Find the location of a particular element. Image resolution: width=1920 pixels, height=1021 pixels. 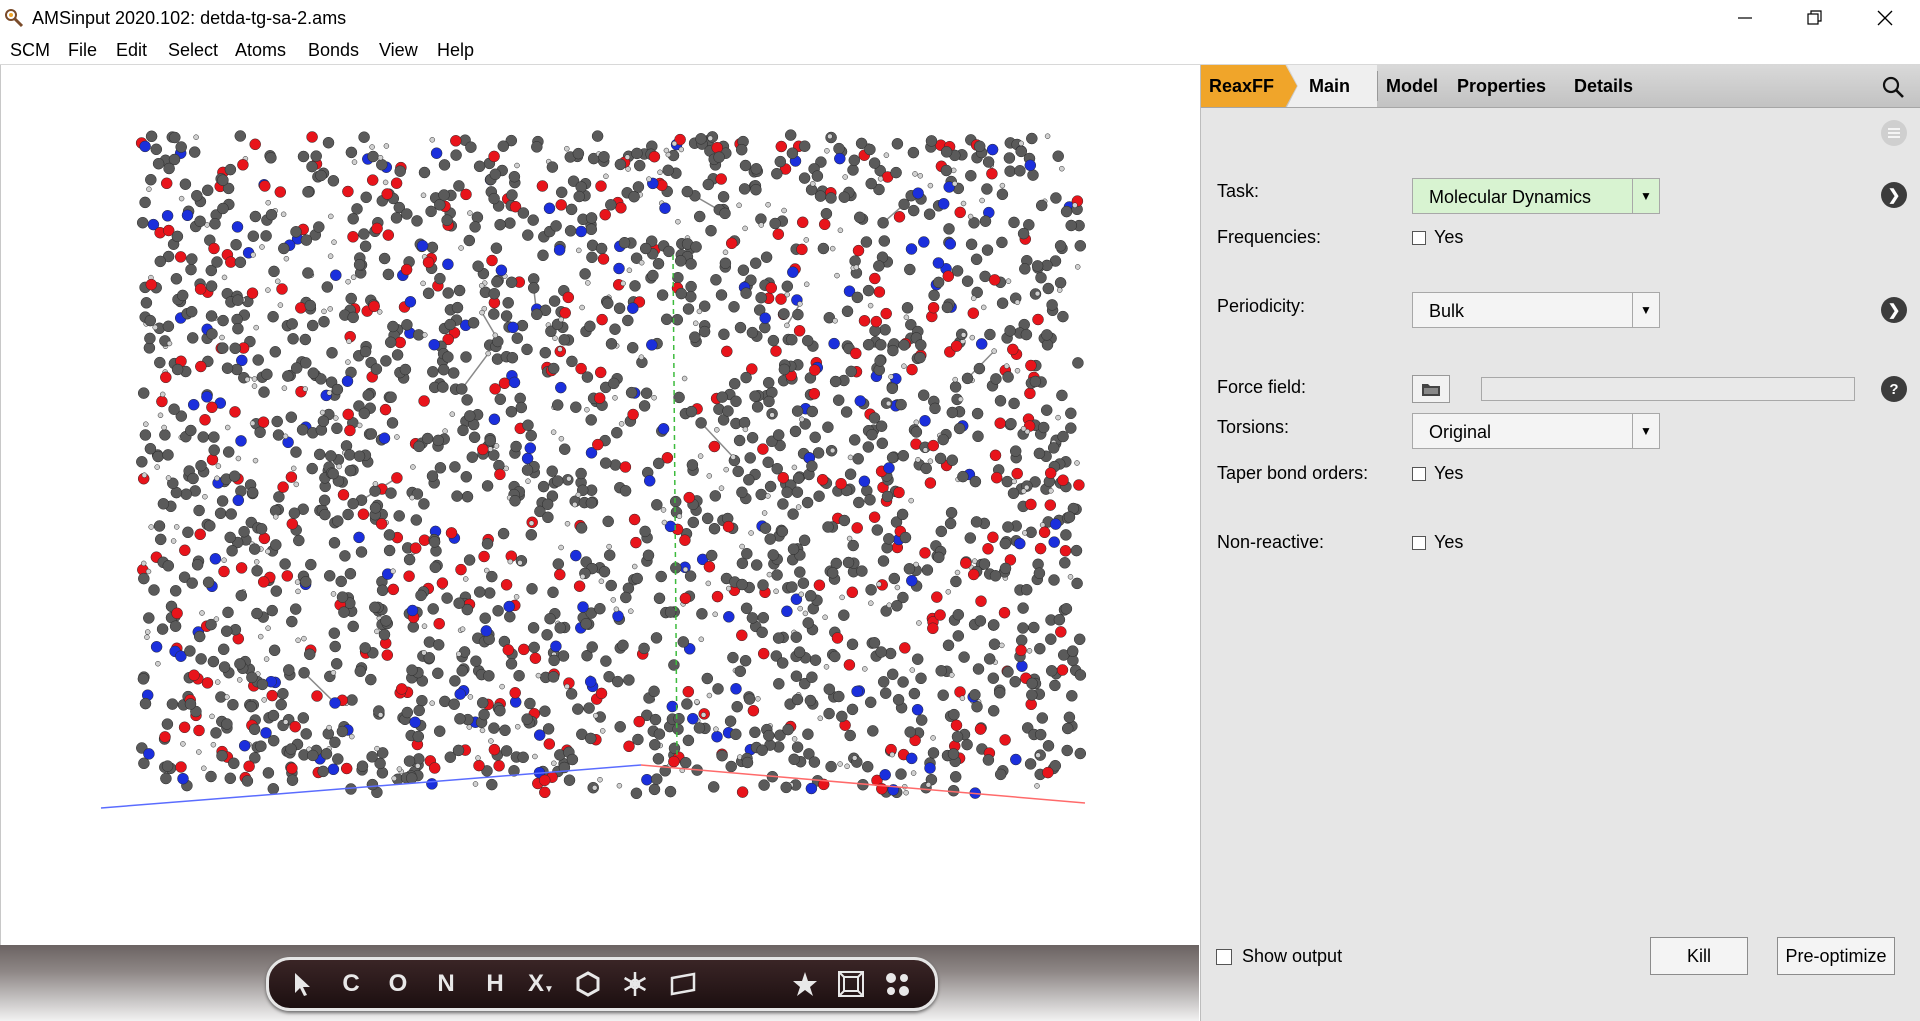

menu-edit: Edit is located at coordinates (131, 50).